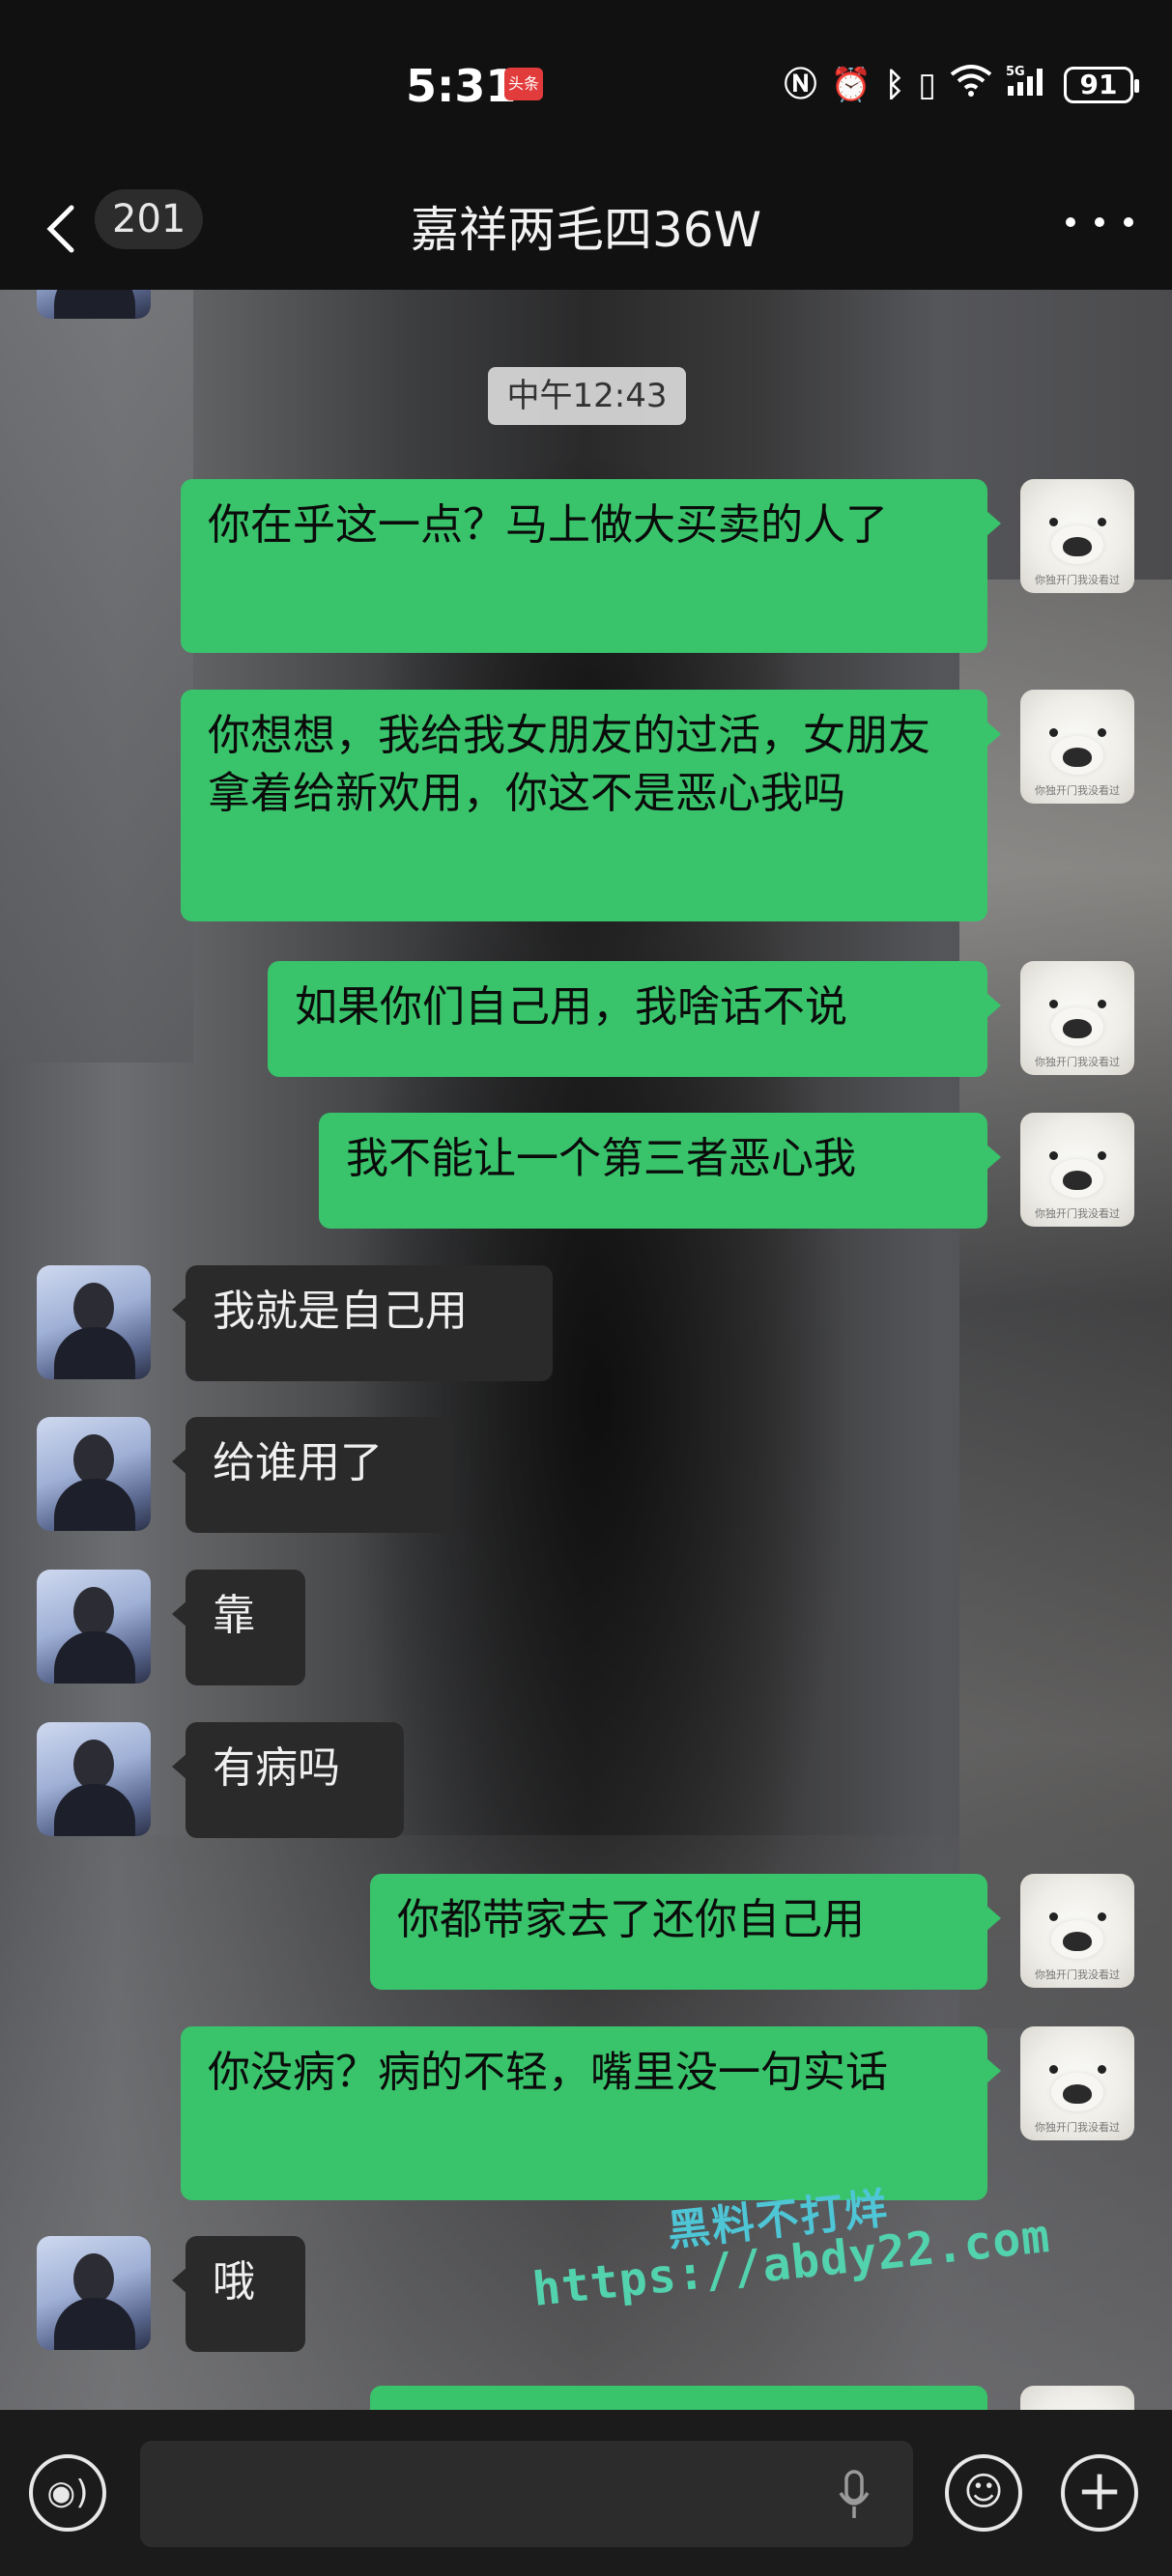 This screenshot has width=1172, height=2576. Describe the element at coordinates (685, 1932) in the screenshot. I see `outgoing-message: 你都带家去了还你自己用` at that location.